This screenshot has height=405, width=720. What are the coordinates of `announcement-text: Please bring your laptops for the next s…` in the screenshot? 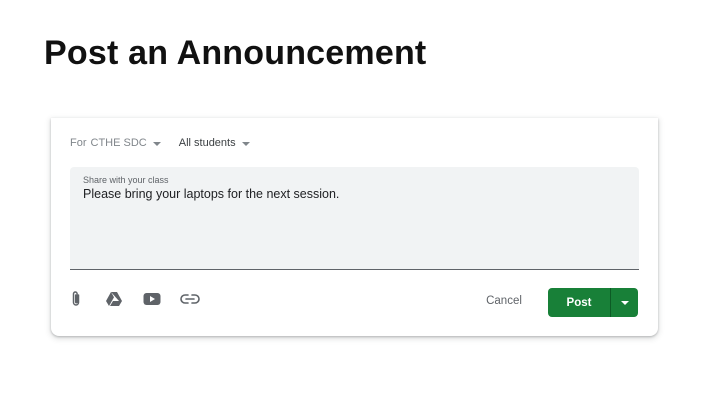 It's located at (211, 194).